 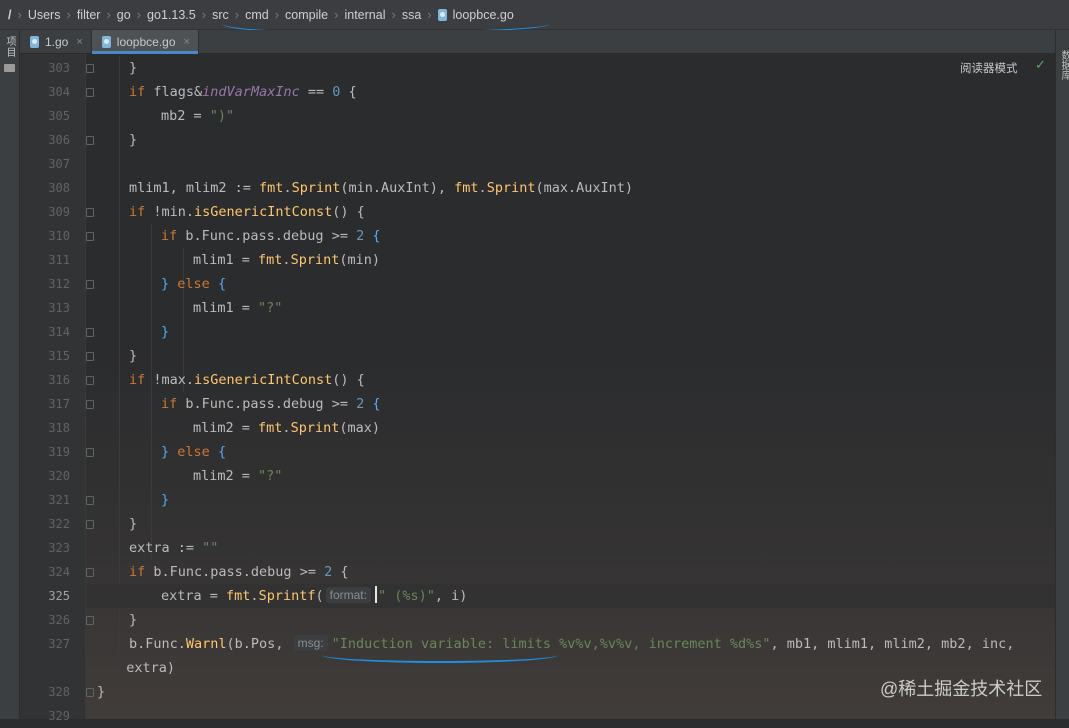 I want to click on breadcrumb-item: ssa ›, so click(x=420, y=14).